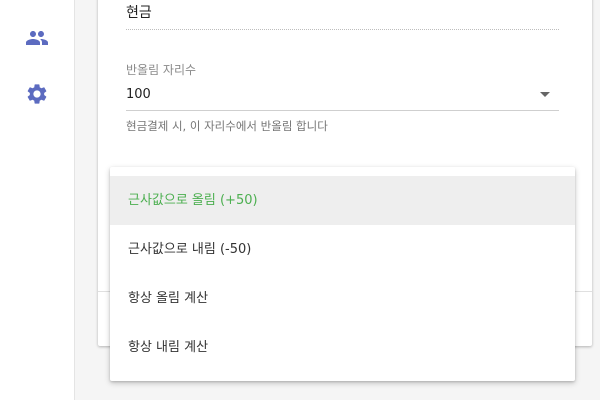 Image resolution: width=600 pixels, height=400 pixels. I want to click on sidebar, so click(37, 200).